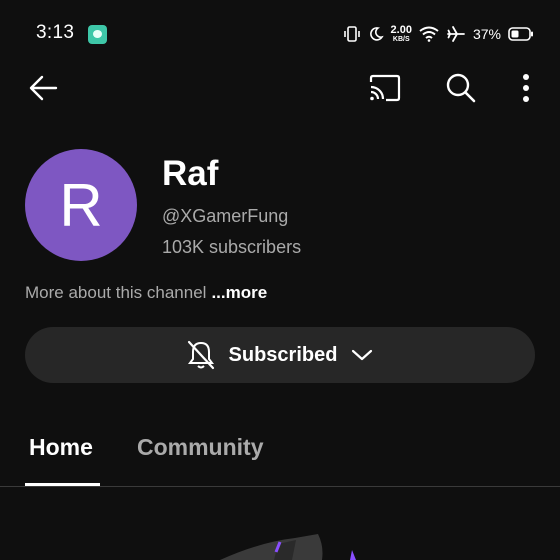  What do you see at coordinates (401, 30) in the screenshot?
I see `network-speed-value: 2.00` at bounding box center [401, 30].